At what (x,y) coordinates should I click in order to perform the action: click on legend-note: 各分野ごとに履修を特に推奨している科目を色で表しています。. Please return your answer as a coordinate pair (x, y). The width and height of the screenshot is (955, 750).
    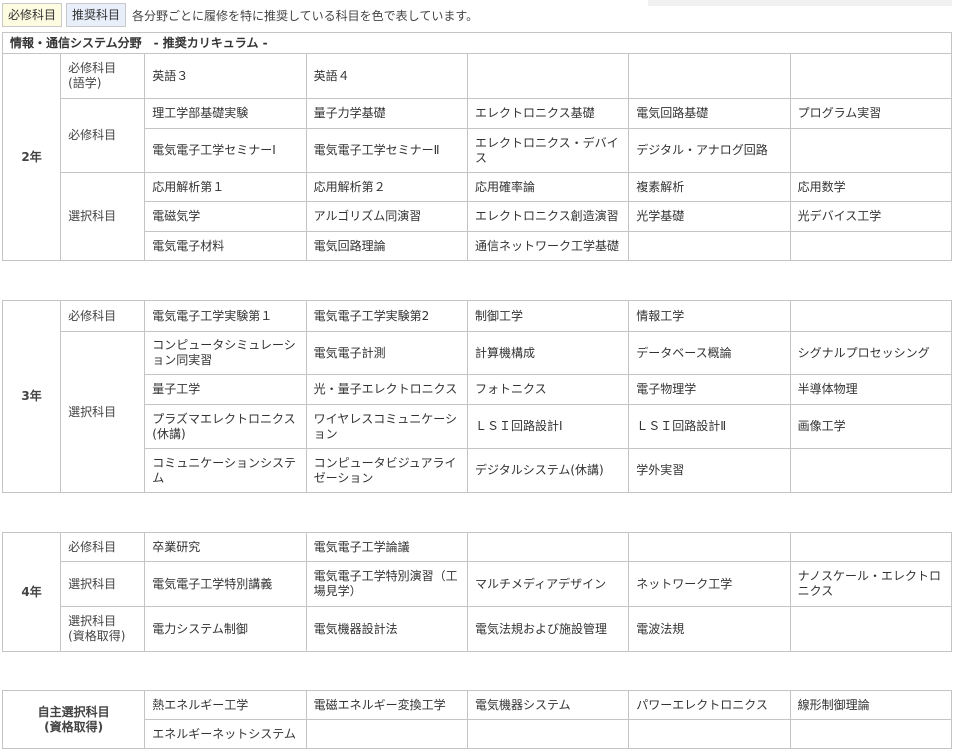
    Looking at the image, I should click on (305, 15).